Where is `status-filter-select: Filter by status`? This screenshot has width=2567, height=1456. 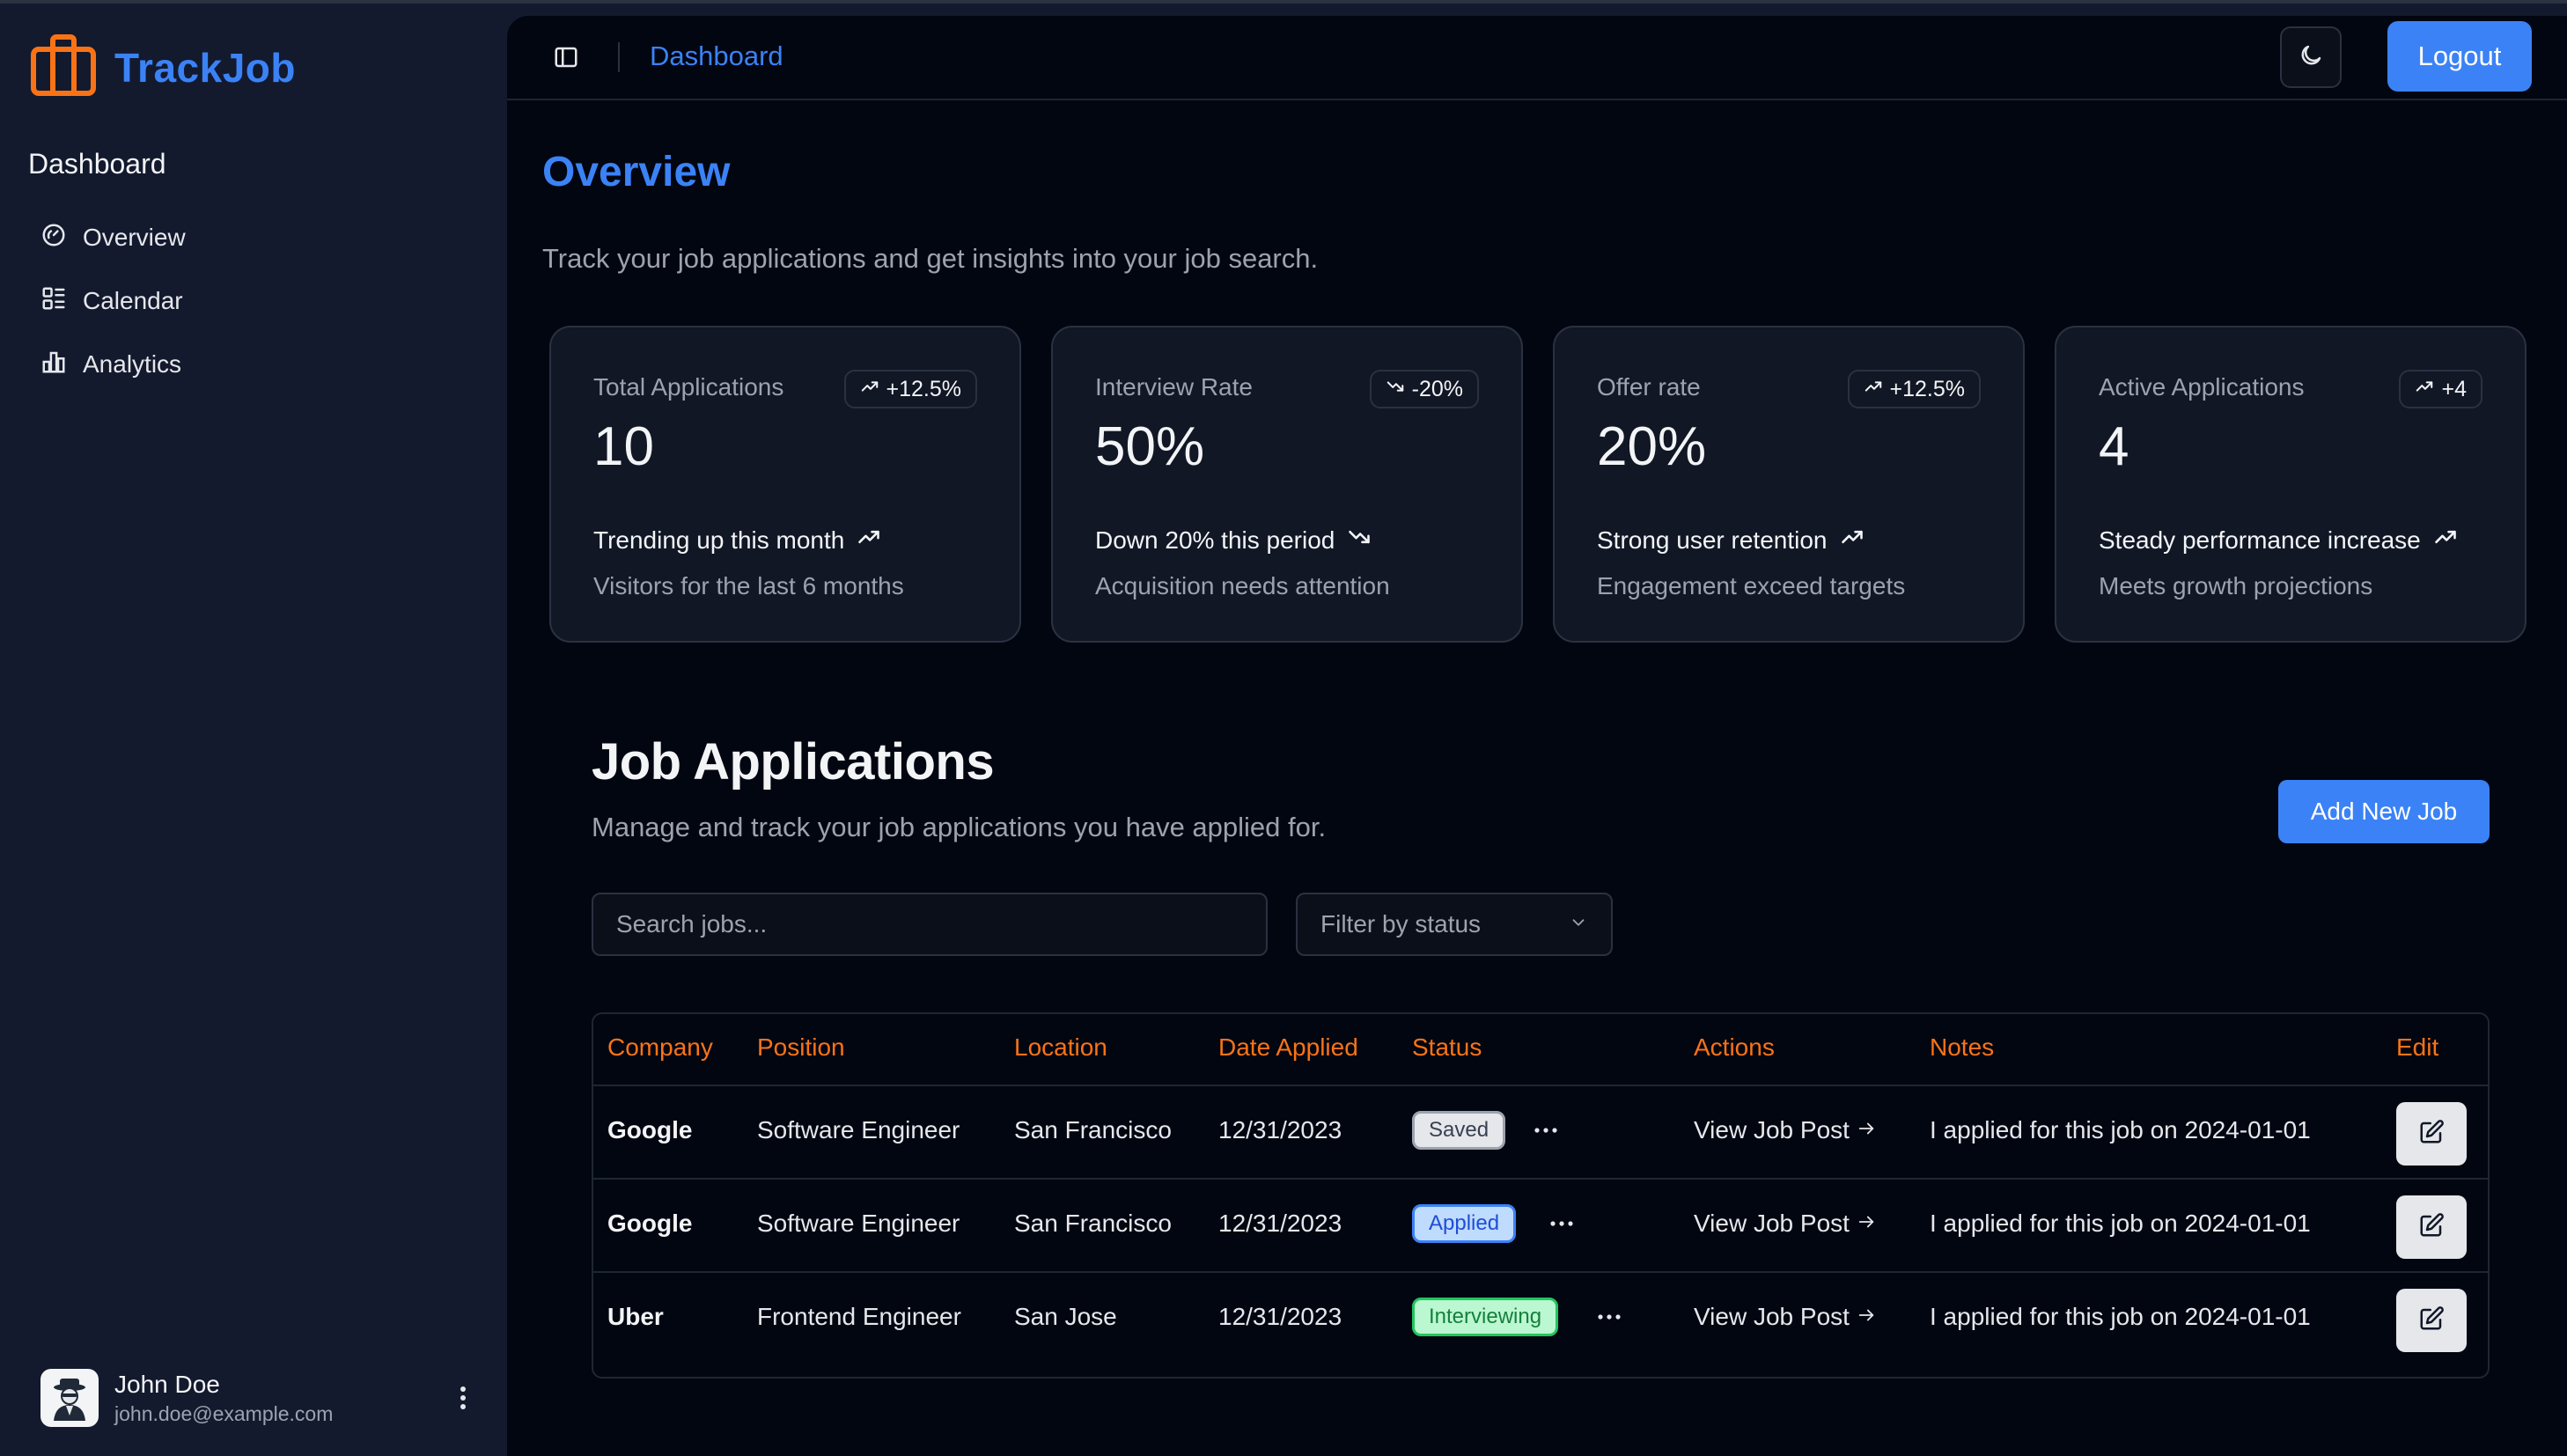 status-filter-select: Filter by status is located at coordinates (1454, 924).